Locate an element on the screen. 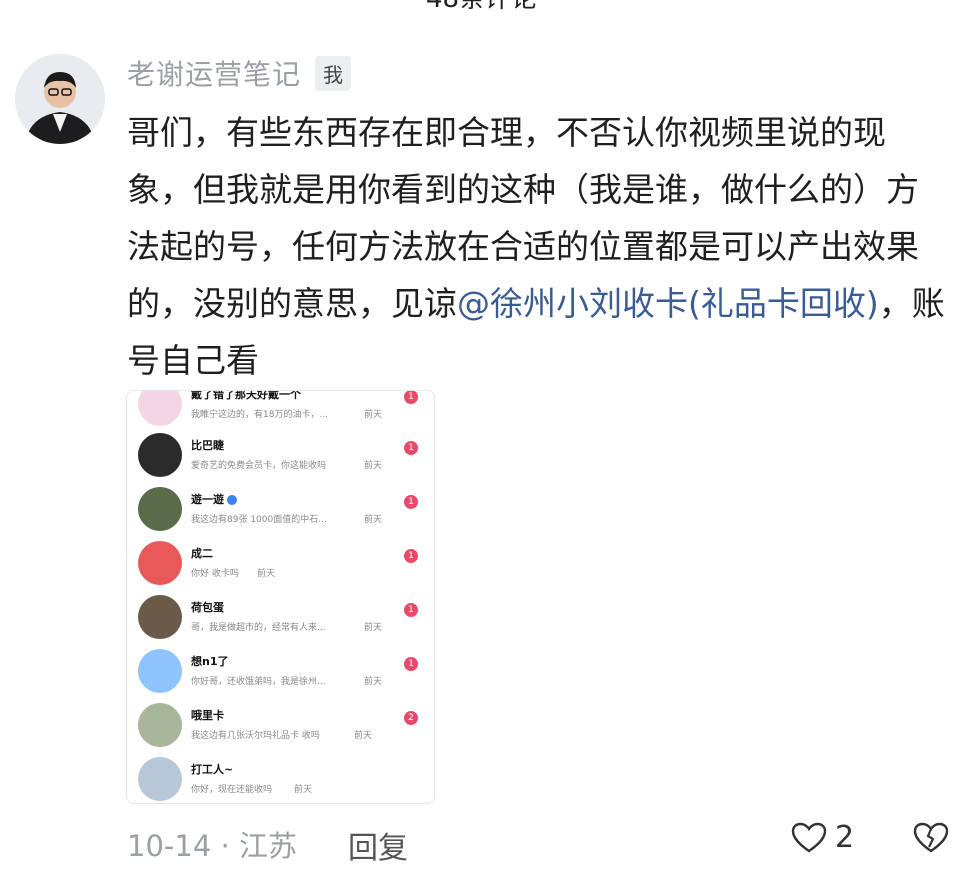  dislike-button is located at coordinates (931, 840).